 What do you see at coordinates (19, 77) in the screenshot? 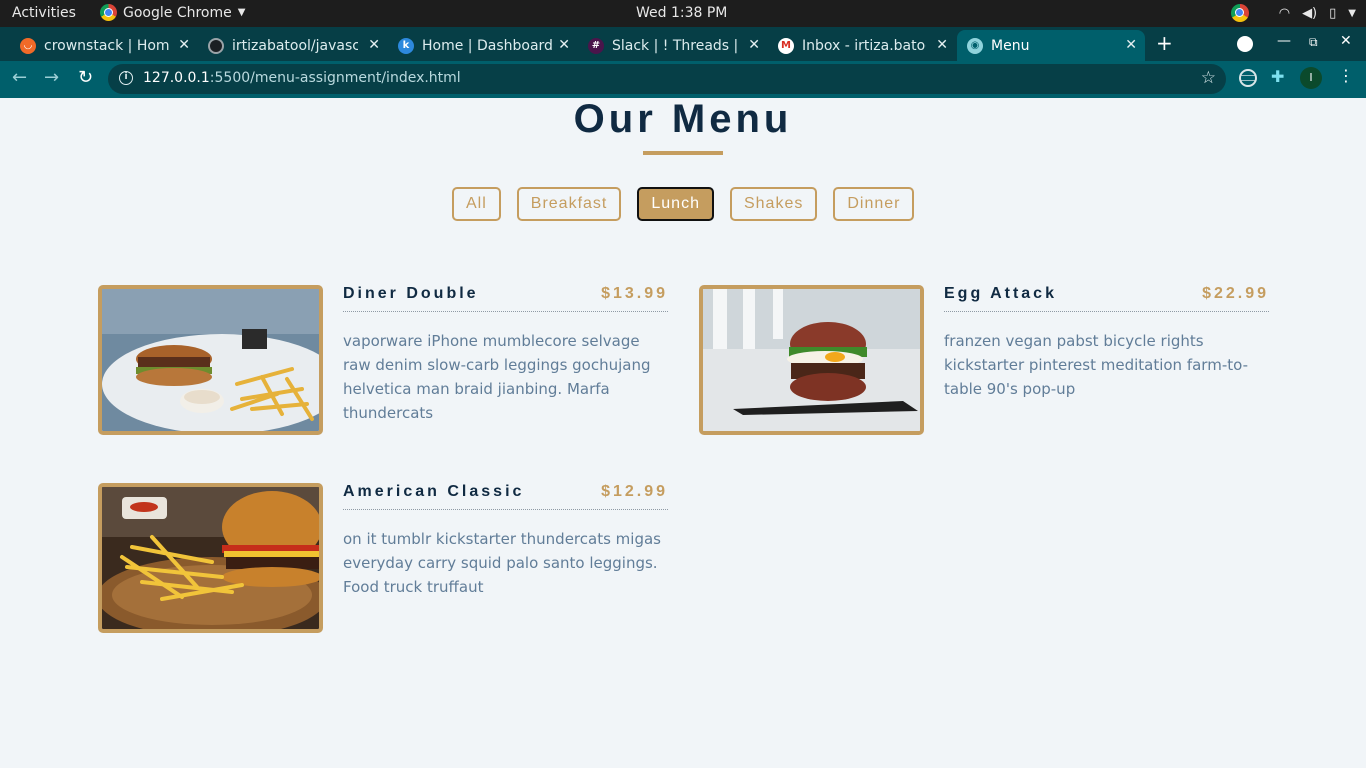
I see `back-arrow-icon: ←` at bounding box center [19, 77].